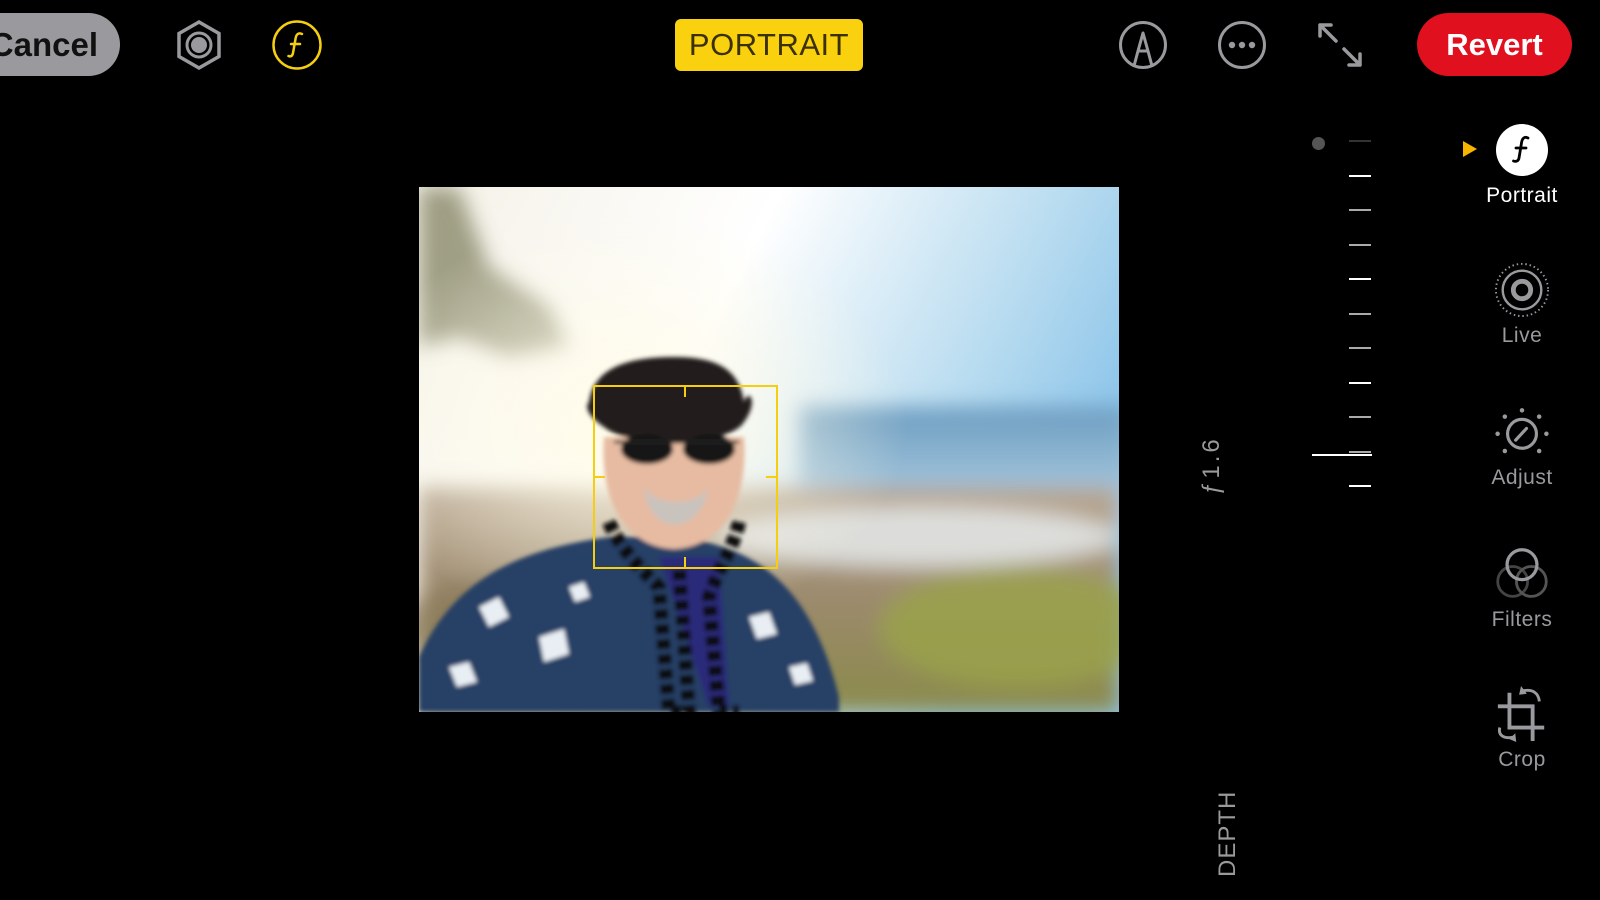 The height and width of the screenshot is (900, 1600). I want to click on aperture-value: ƒ1.6, so click(1211, 465).